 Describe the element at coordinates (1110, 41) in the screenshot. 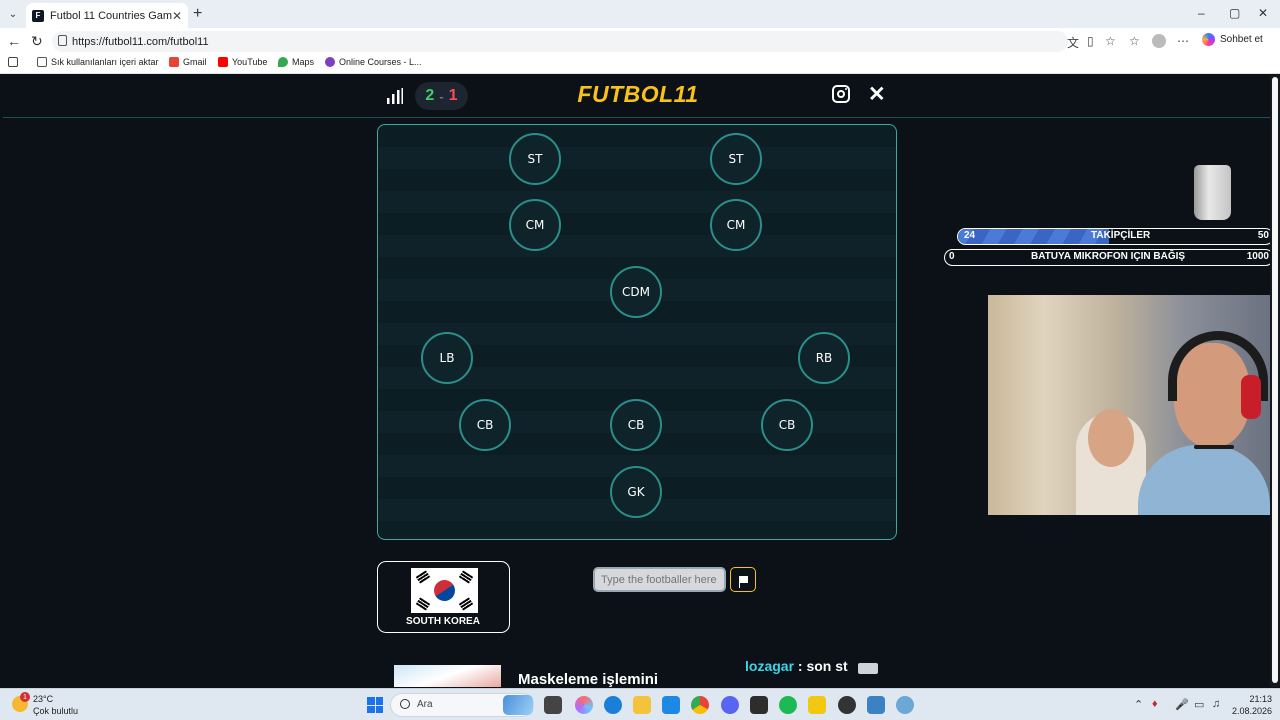

I see `favorite-star-icon: ☆` at that location.